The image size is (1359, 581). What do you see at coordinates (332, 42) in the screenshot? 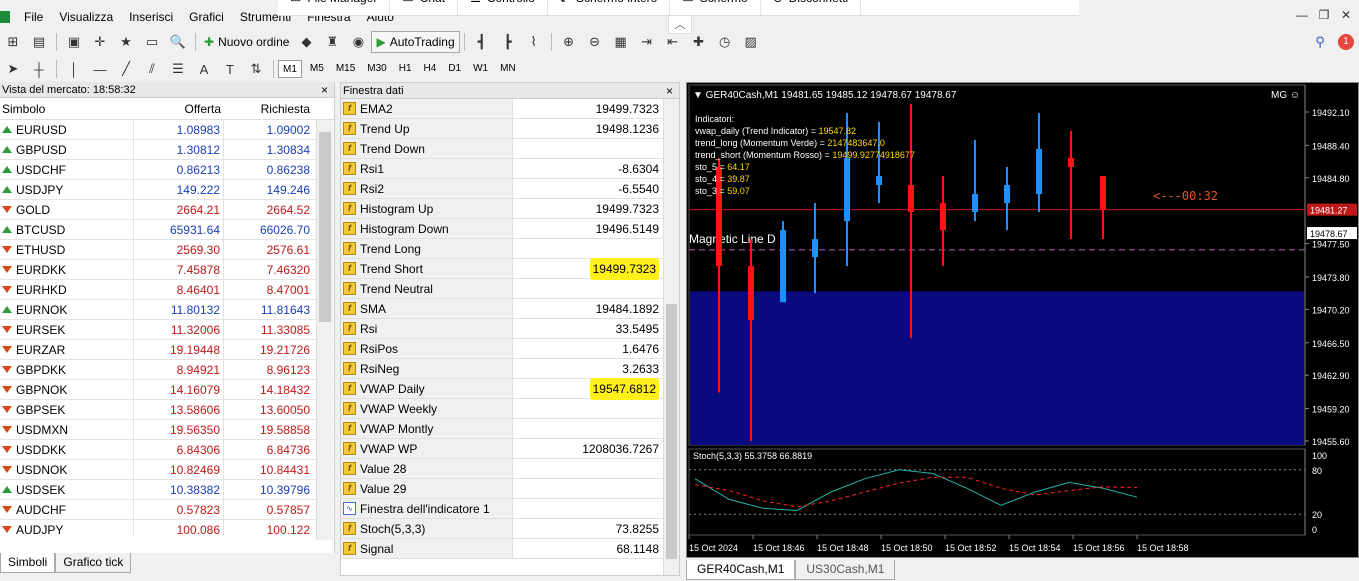
I see `signals-icon: ♜` at bounding box center [332, 42].